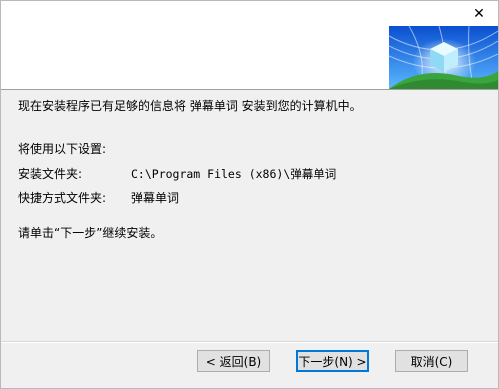  I want to click on next-button: 下一步(N) >, so click(332, 361).